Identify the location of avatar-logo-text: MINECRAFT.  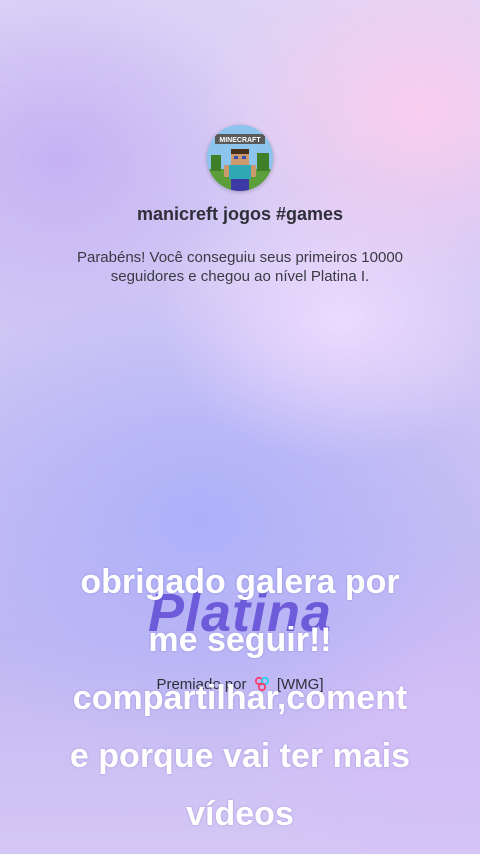
(240, 140).